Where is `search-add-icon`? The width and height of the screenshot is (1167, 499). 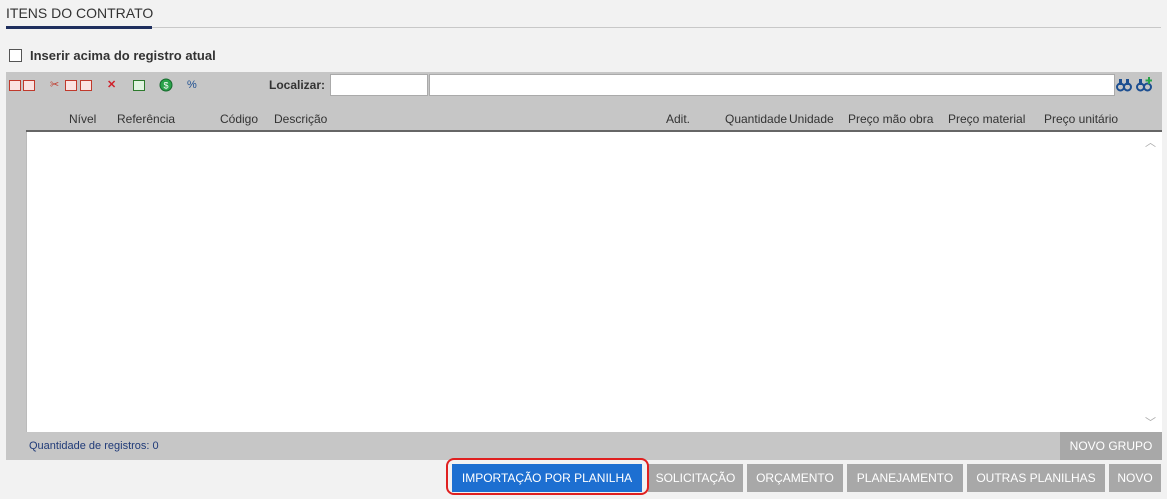
search-add-icon is located at coordinates (1144, 85).